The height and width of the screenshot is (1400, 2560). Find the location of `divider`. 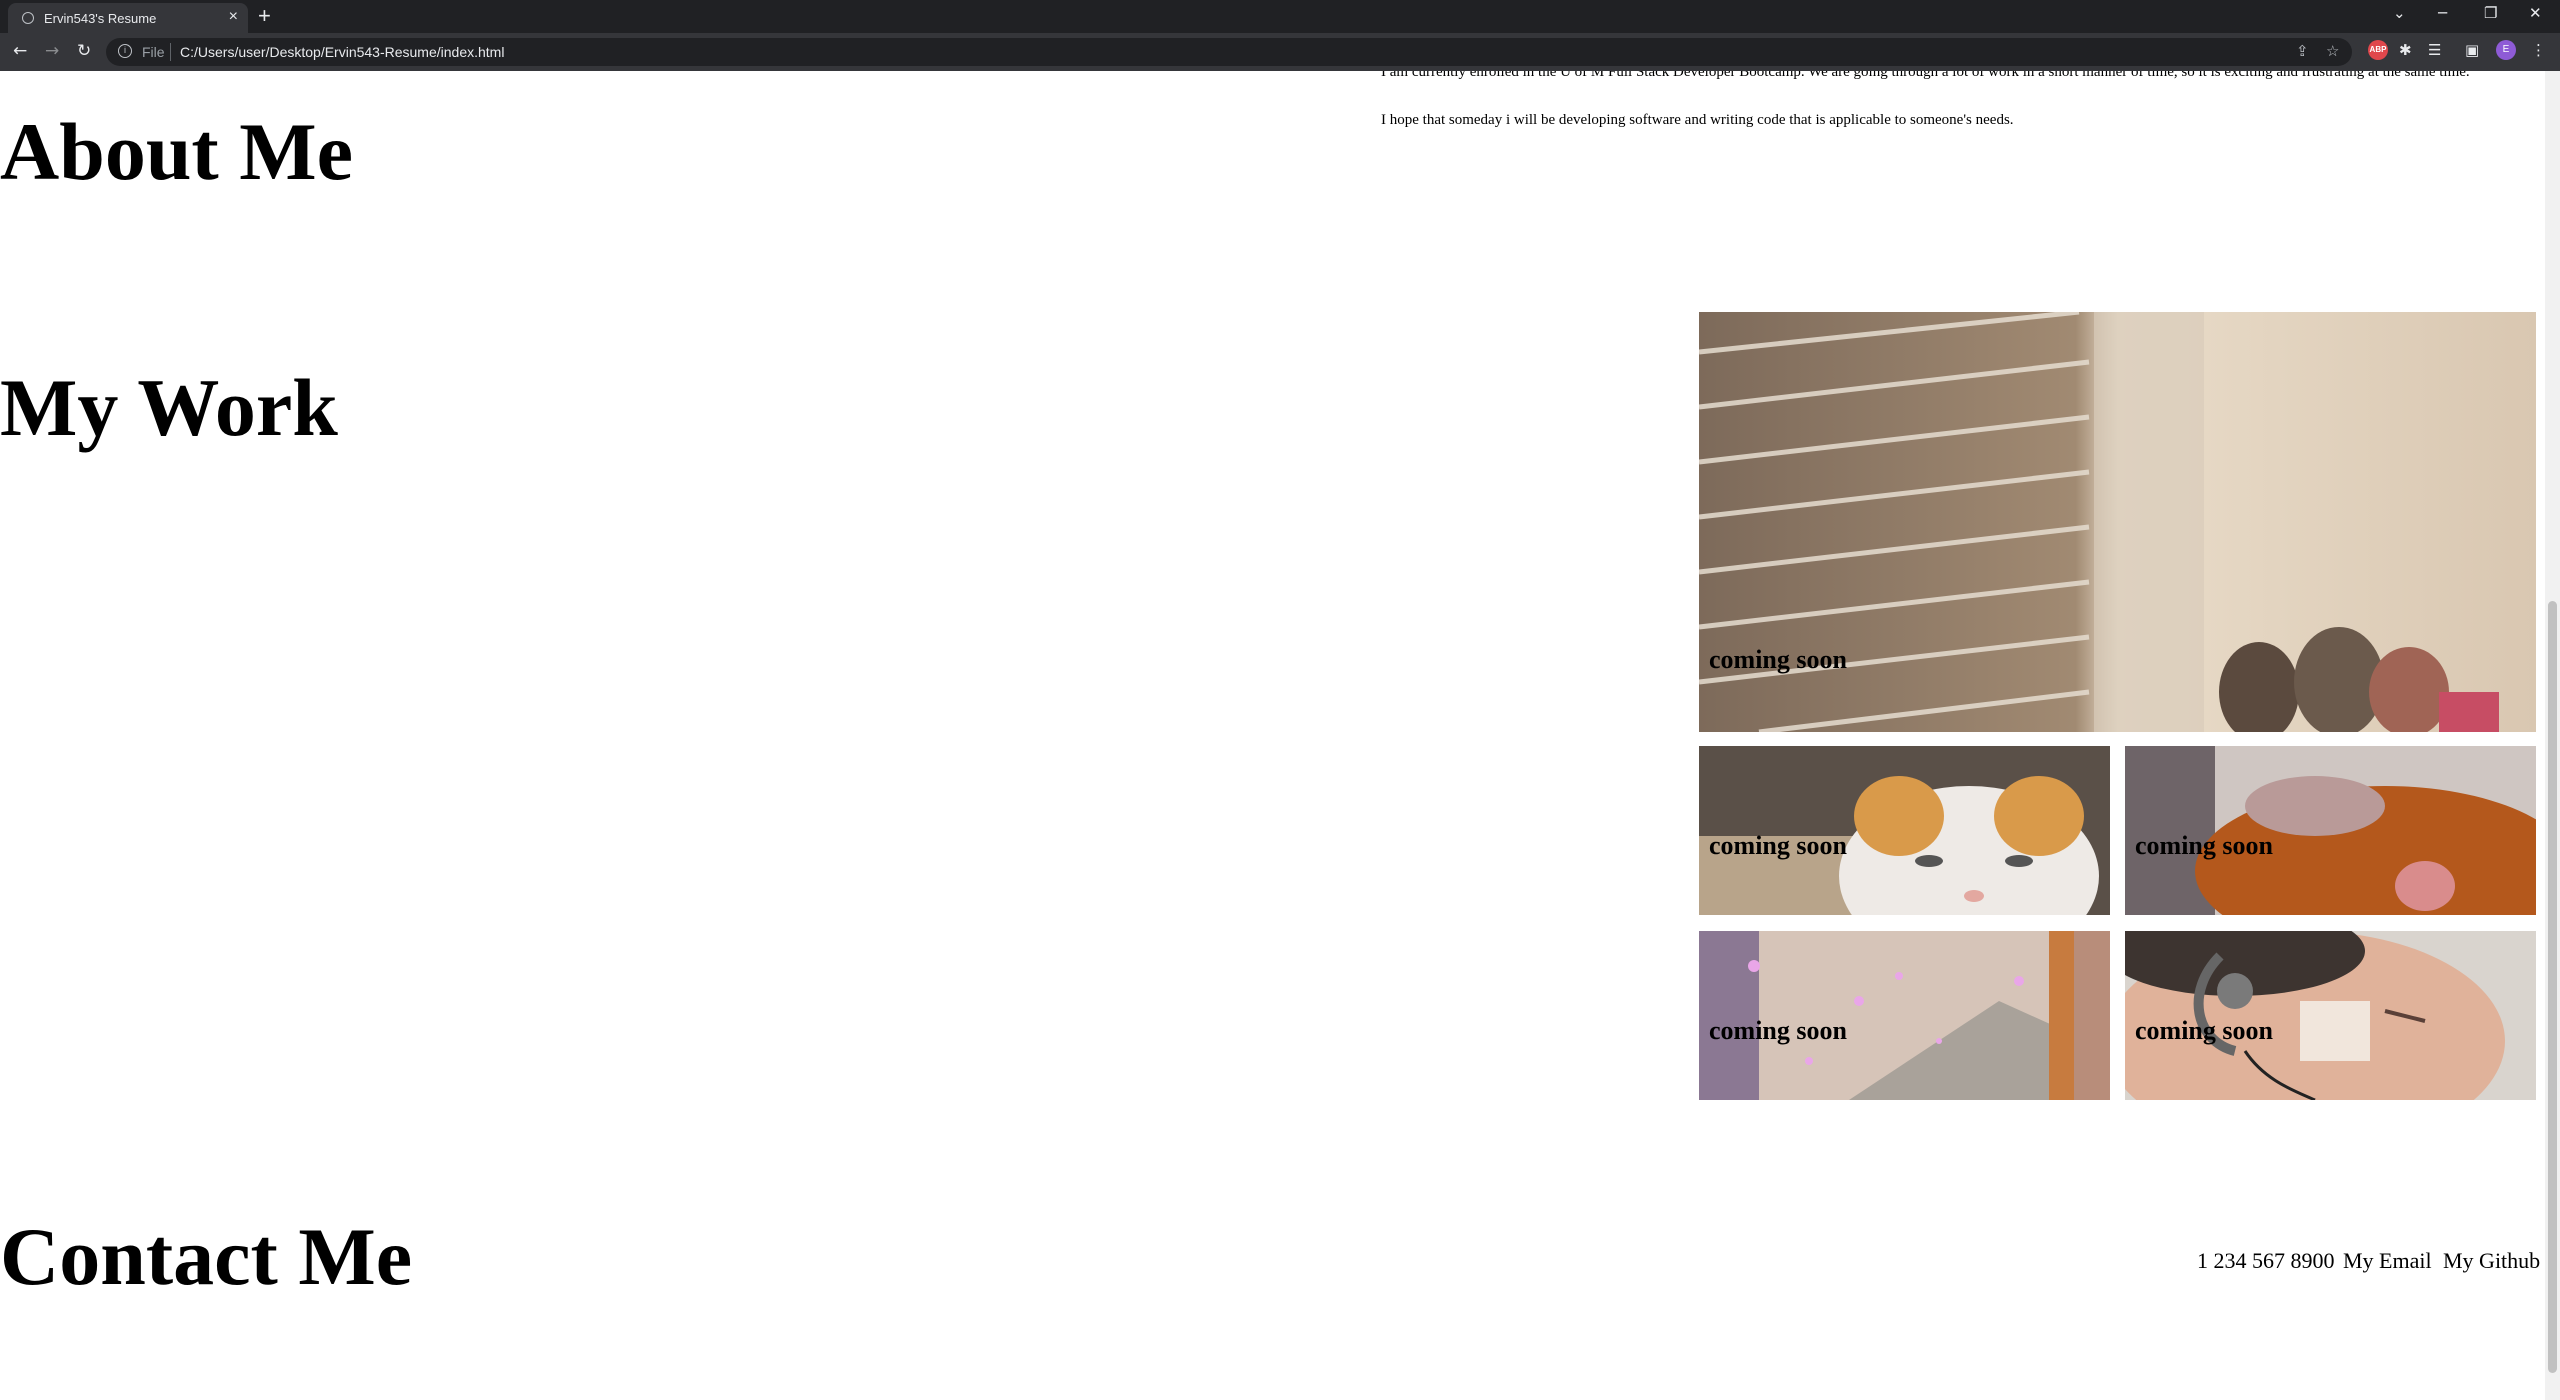

divider is located at coordinates (170, 52).